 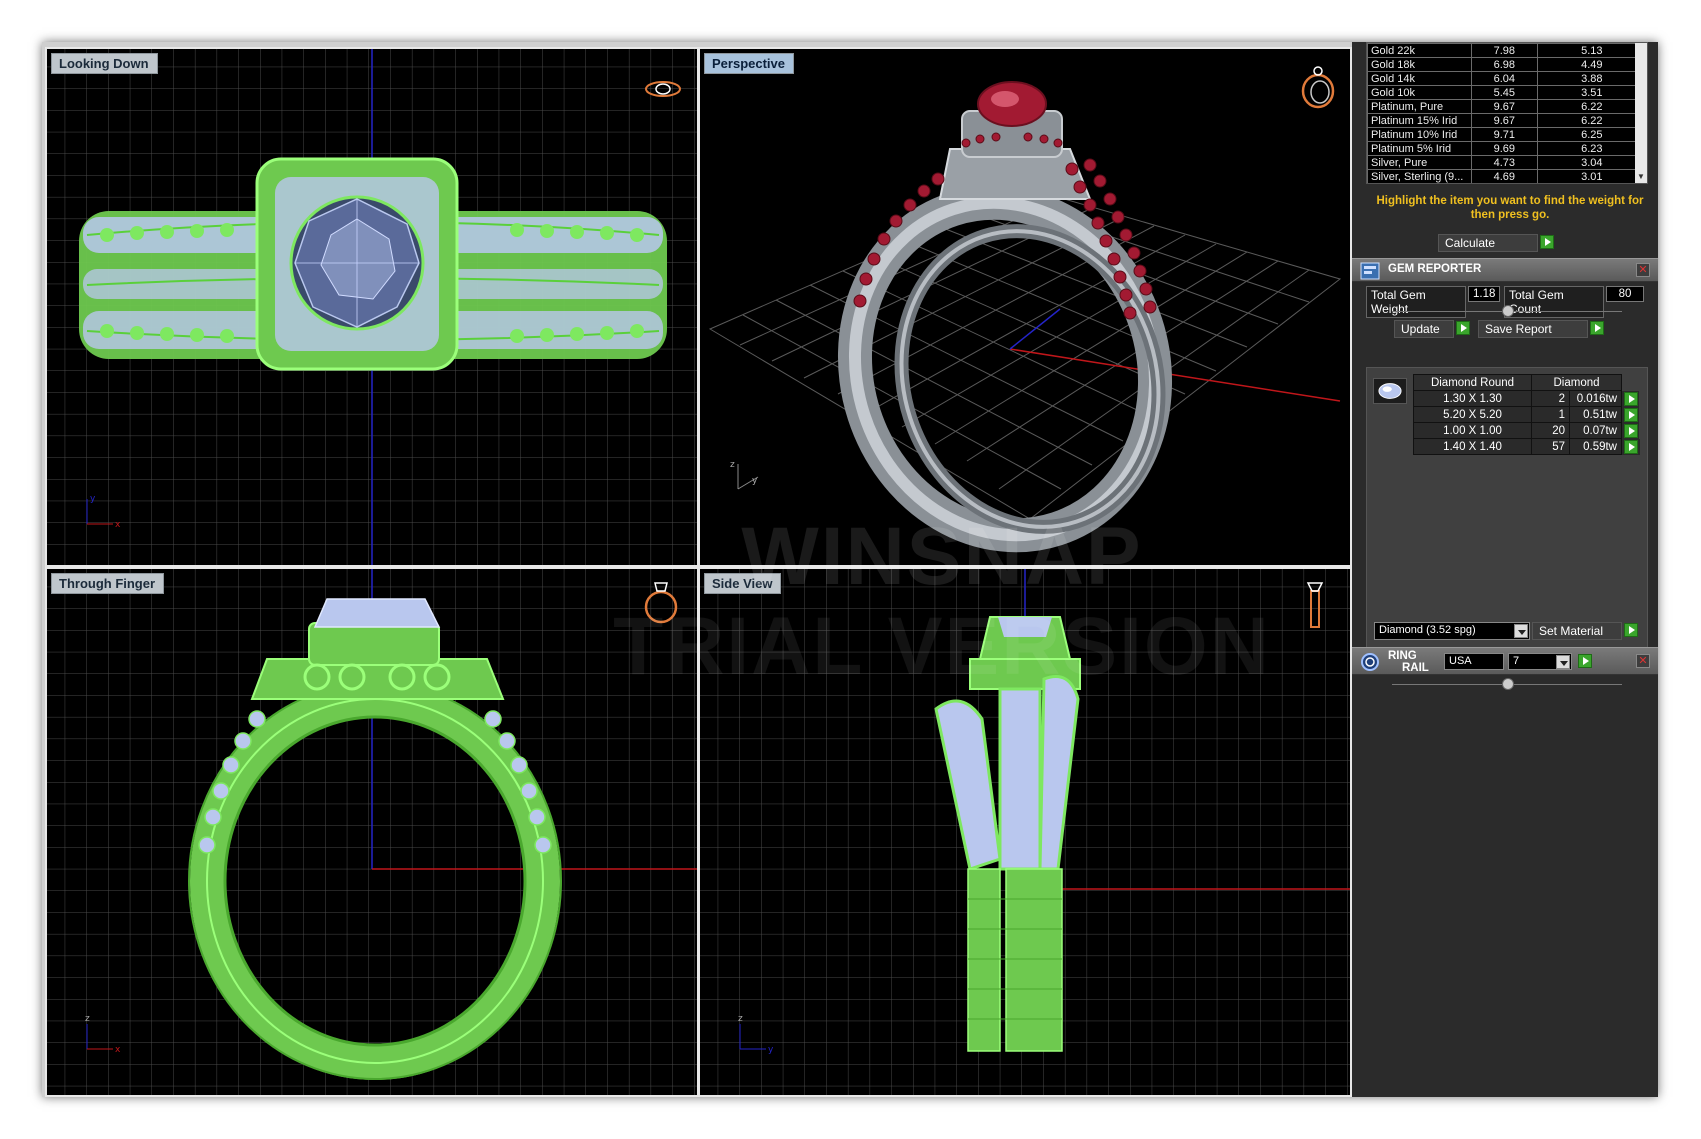 What do you see at coordinates (740, 1019) in the screenshot?
I see `svg-text: z` at bounding box center [740, 1019].